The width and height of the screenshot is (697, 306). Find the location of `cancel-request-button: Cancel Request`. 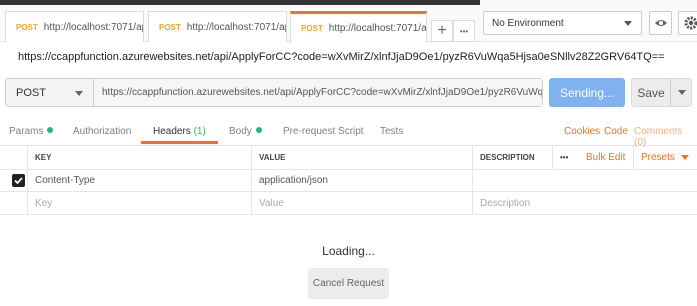

cancel-request-button: Cancel Request is located at coordinates (348, 283).